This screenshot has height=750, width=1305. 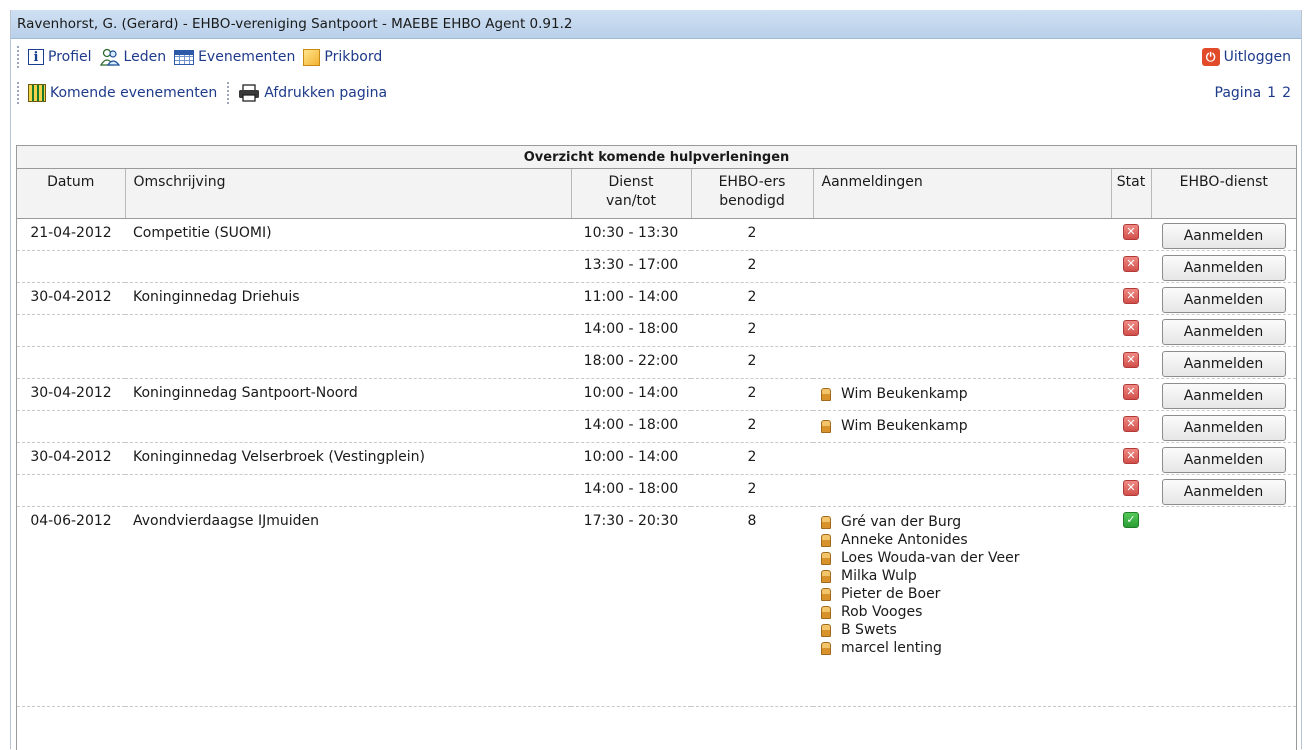 What do you see at coordinates (891, 594) in the screenshot?
I see `registrant-name: Pieter de Boer` at bounding box center [891, 594].